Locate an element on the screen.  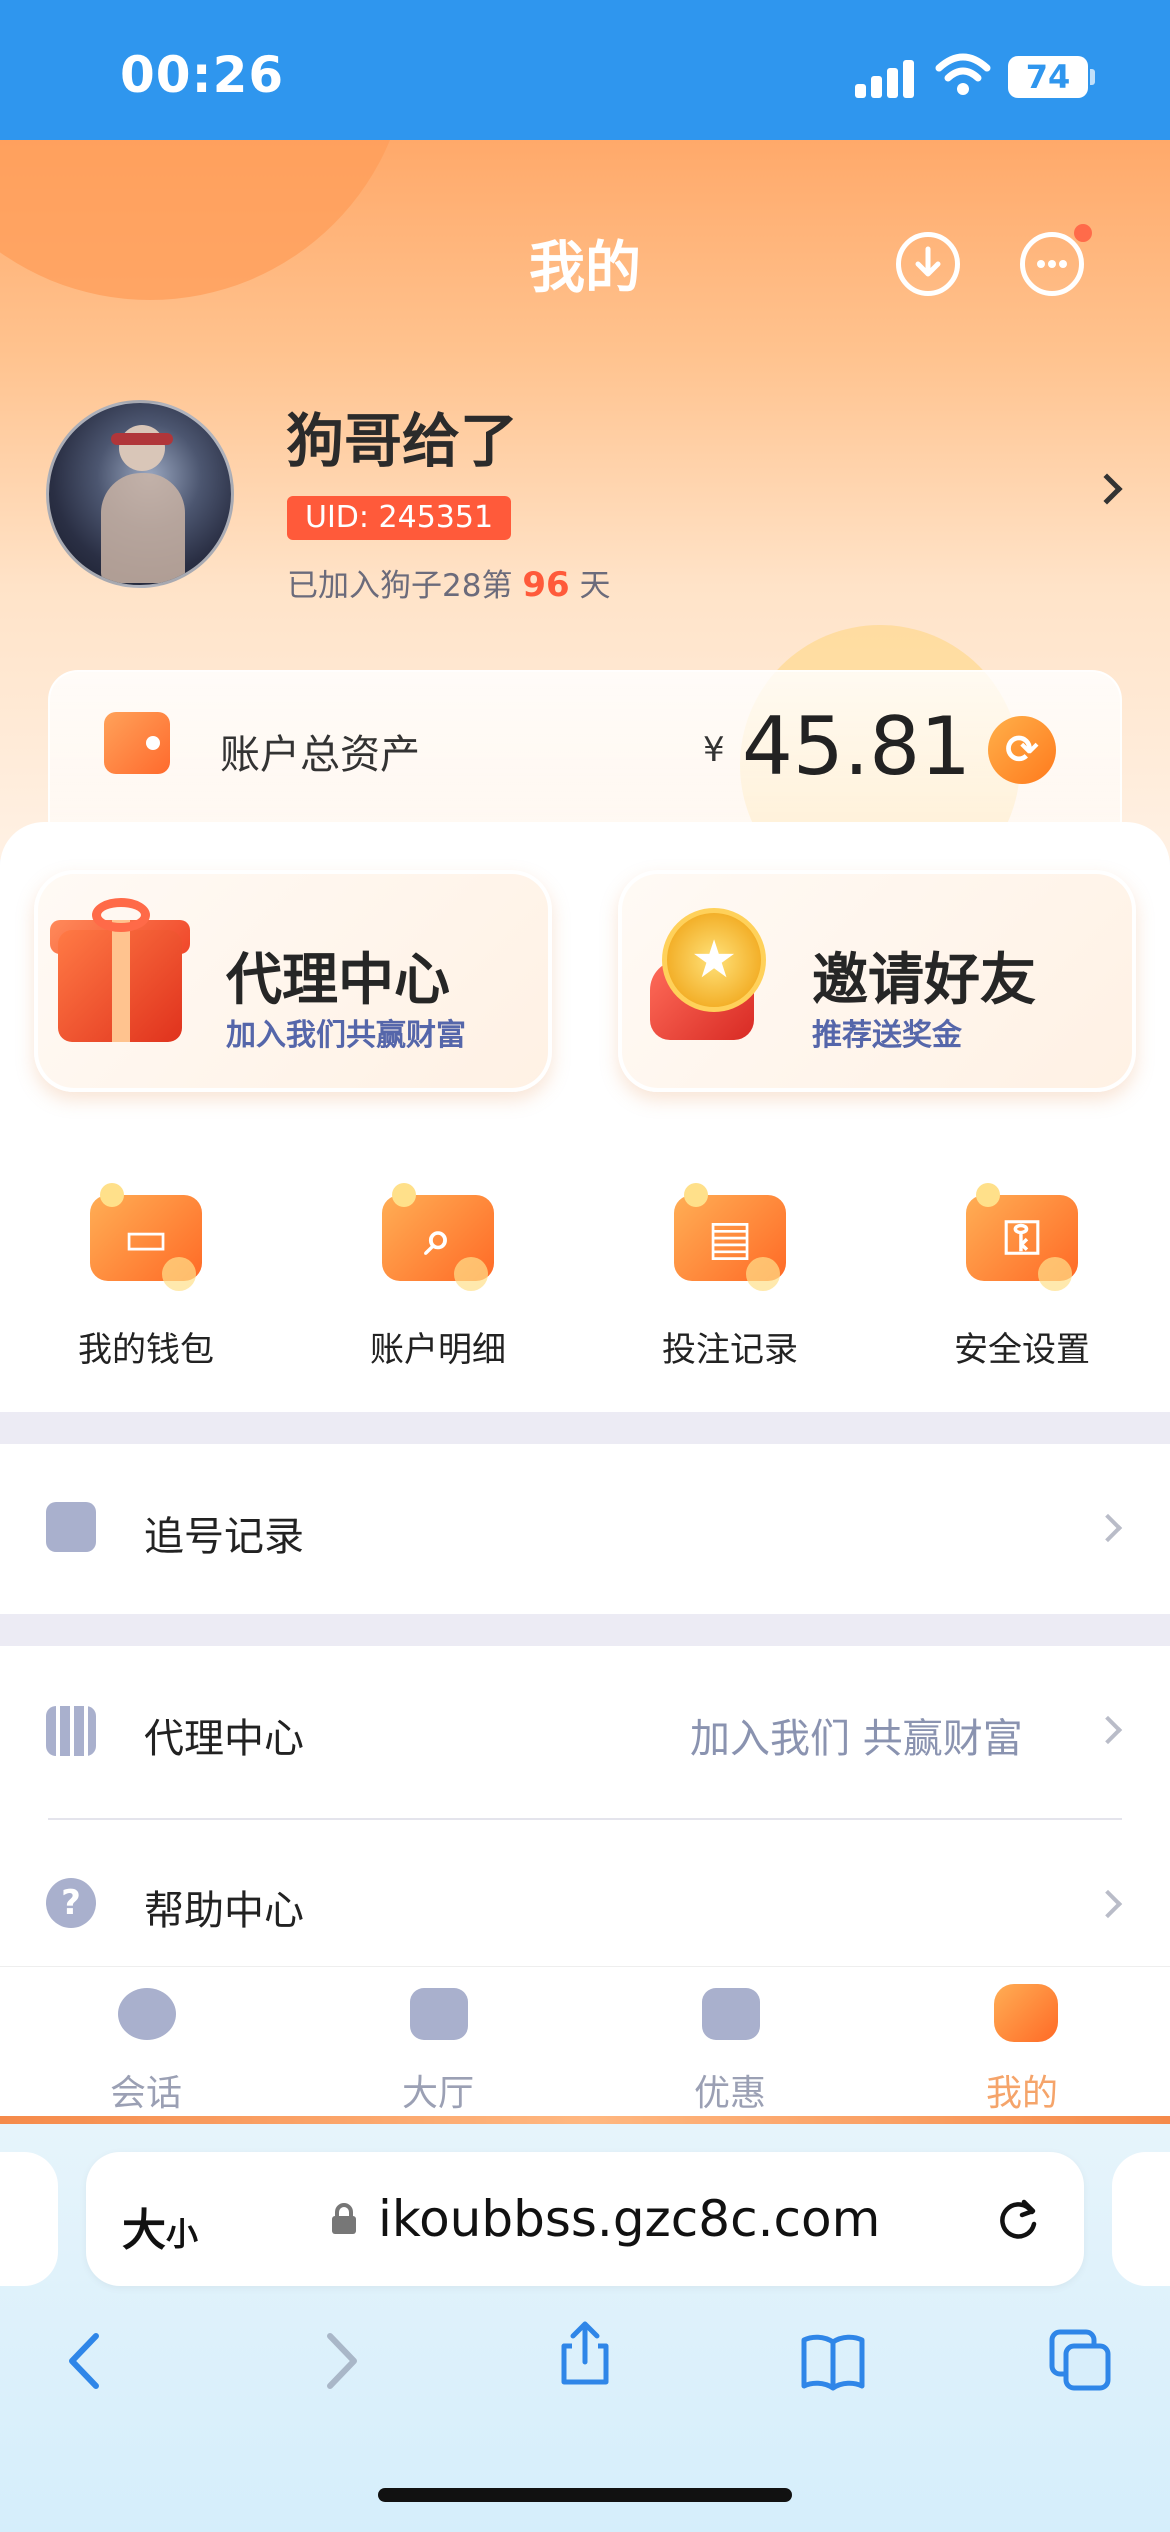
status-time: 00:26 is located at coordinates (202, 75).